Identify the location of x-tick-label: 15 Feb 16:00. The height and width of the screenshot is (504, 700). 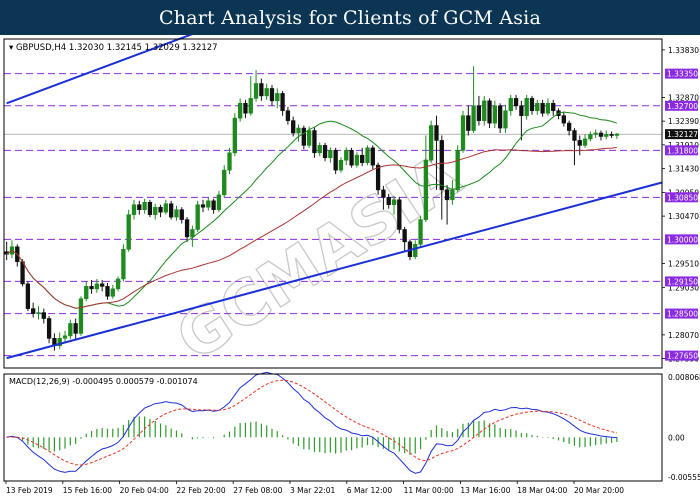
(87, 490).